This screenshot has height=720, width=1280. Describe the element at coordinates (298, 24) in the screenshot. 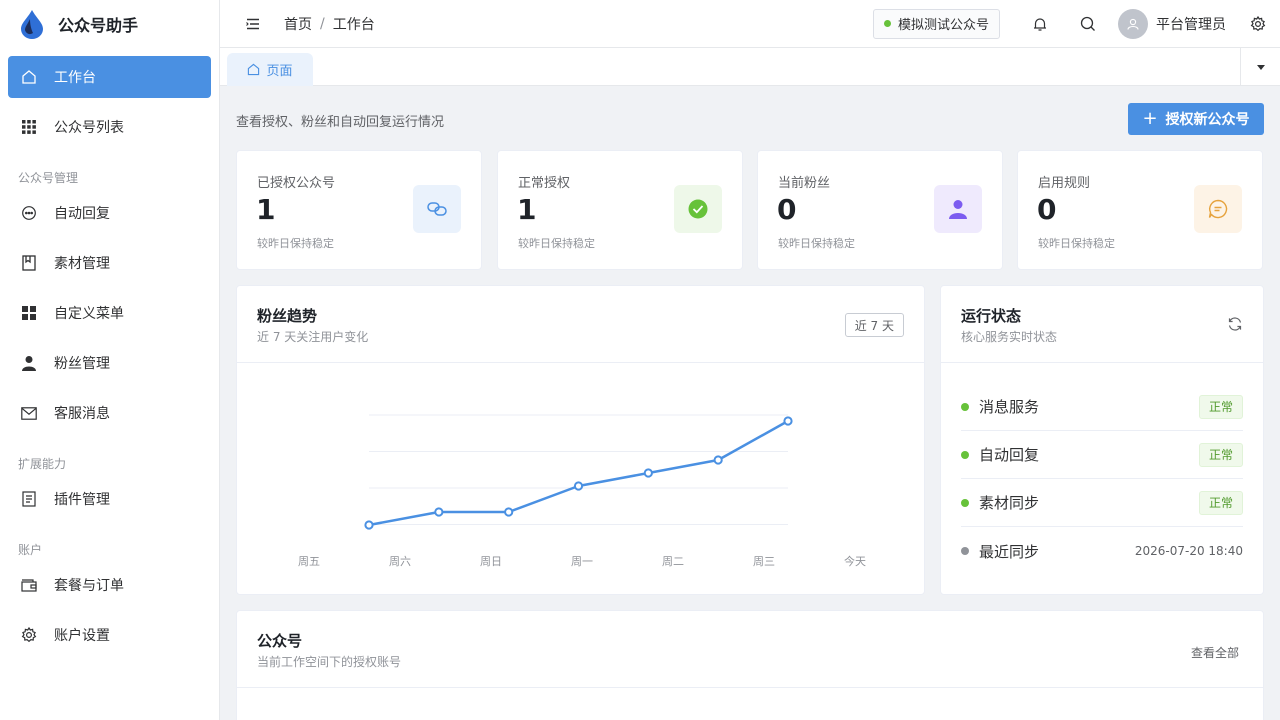

I see `breadcrumb-home: 首页` at that location.